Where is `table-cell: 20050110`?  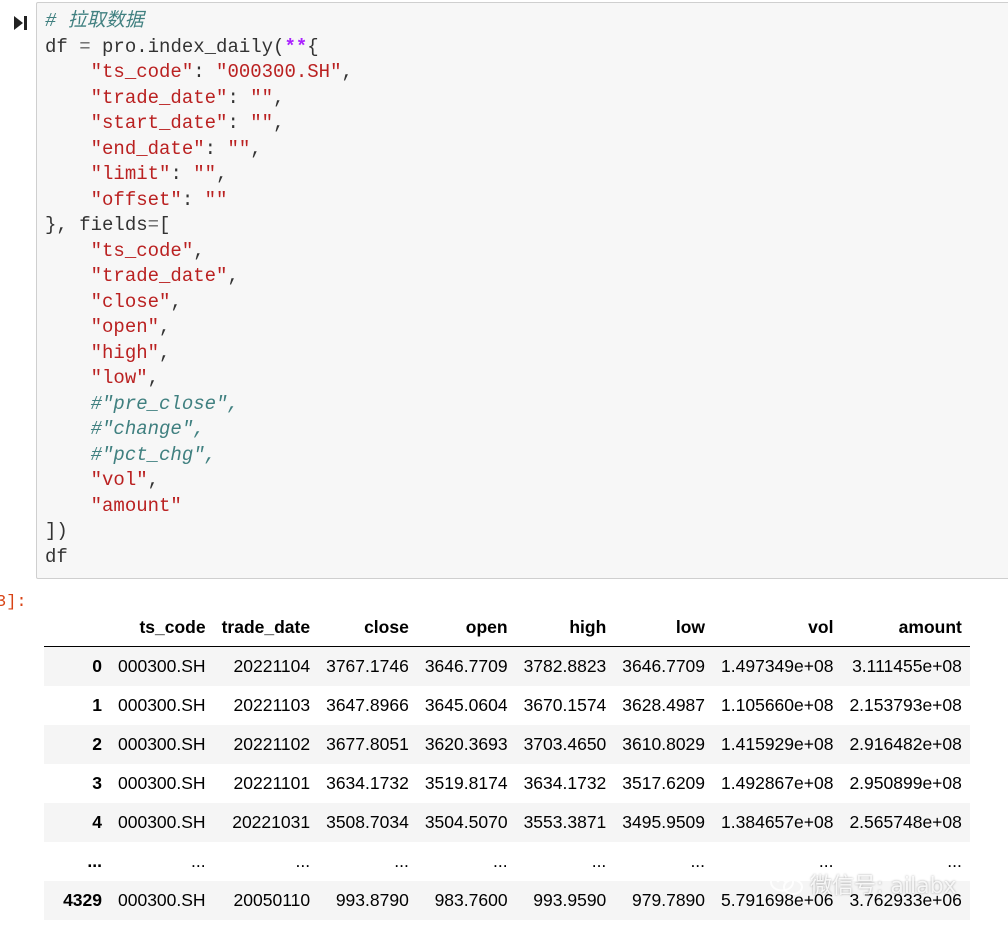 table-cell: 20050110 is located at coordinates (272, 900).